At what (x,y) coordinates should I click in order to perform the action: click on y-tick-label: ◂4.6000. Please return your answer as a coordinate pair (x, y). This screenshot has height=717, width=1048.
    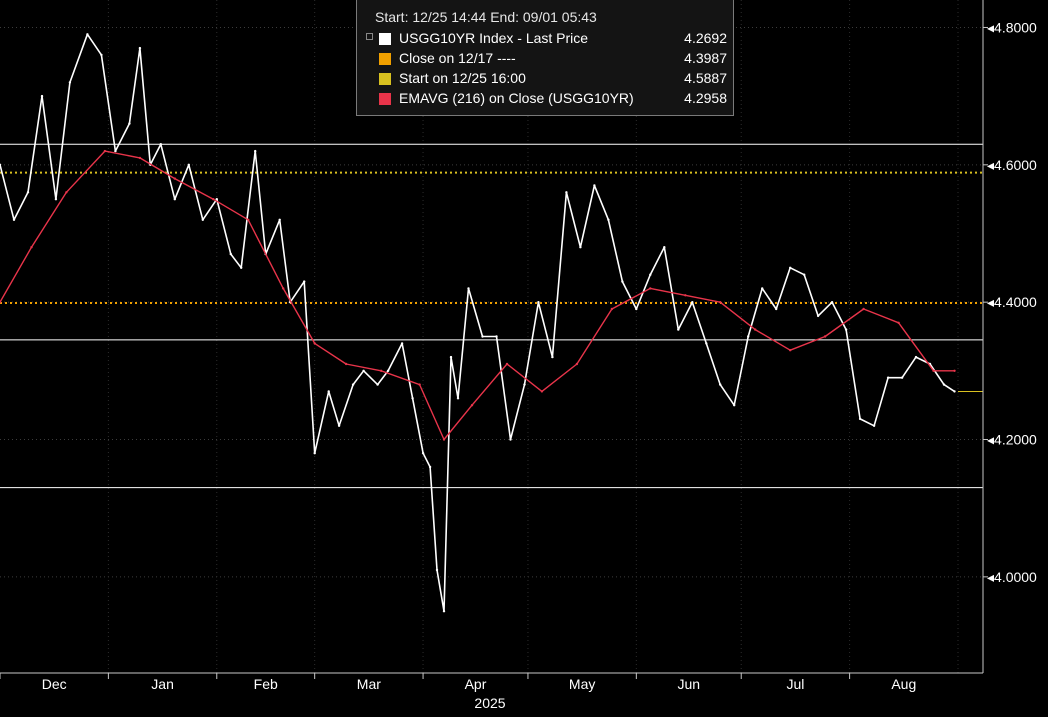
    Looking at the image, I should click on (1012, 165).